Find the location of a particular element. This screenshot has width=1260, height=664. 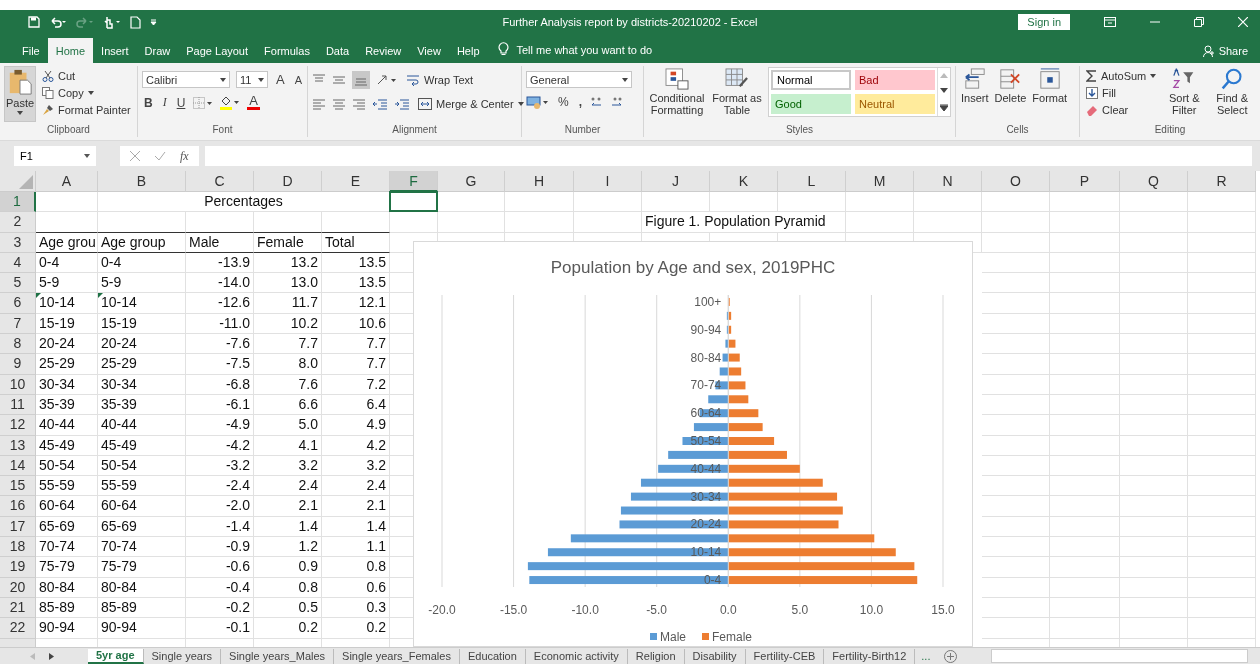

group-label: Font is located at coordinates (222, 130).